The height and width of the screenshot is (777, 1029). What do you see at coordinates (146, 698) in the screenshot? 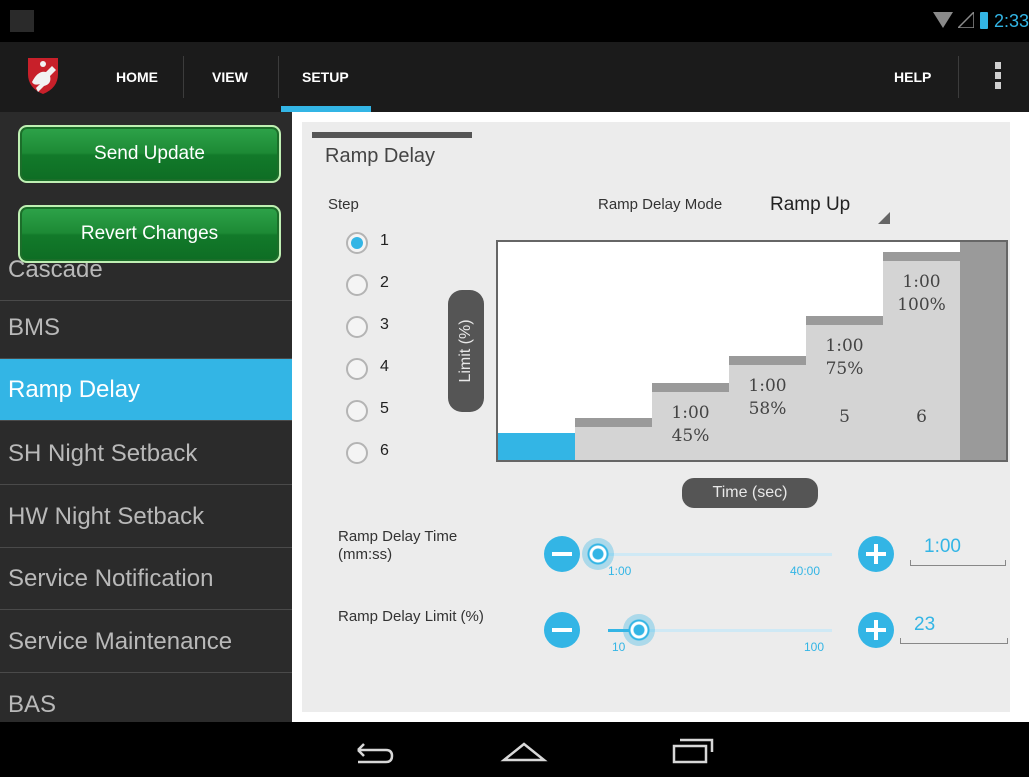
I see `sidebar-item-bas: BAS` at bounding box center [146, 698].